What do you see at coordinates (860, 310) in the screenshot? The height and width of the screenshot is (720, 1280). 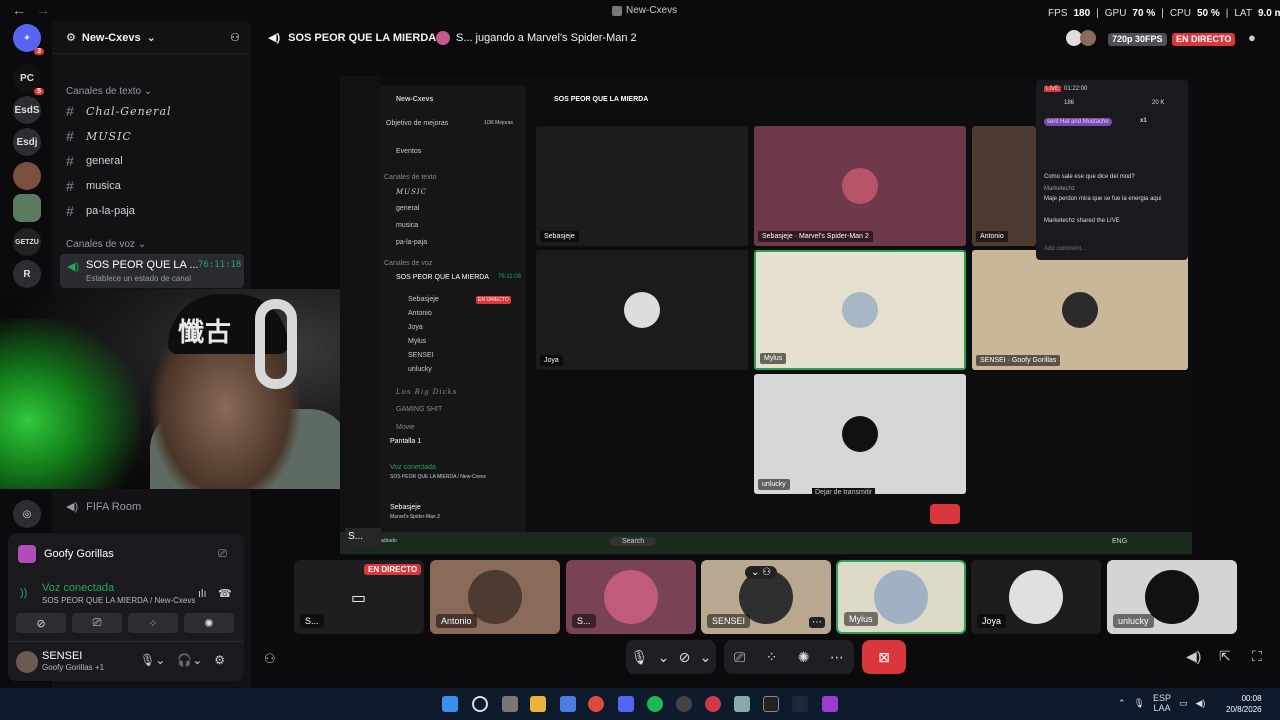 I see `nested-tile-mylus: Mylus` at bounding box center [860, 310].